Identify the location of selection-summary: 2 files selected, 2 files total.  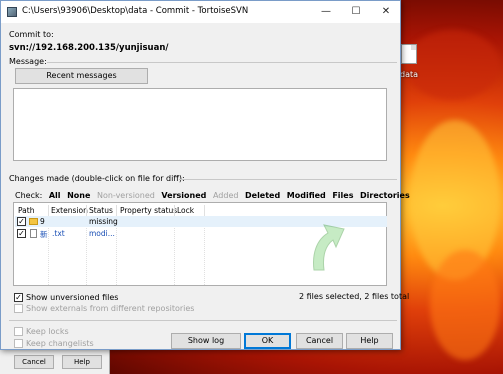
(354, 296).